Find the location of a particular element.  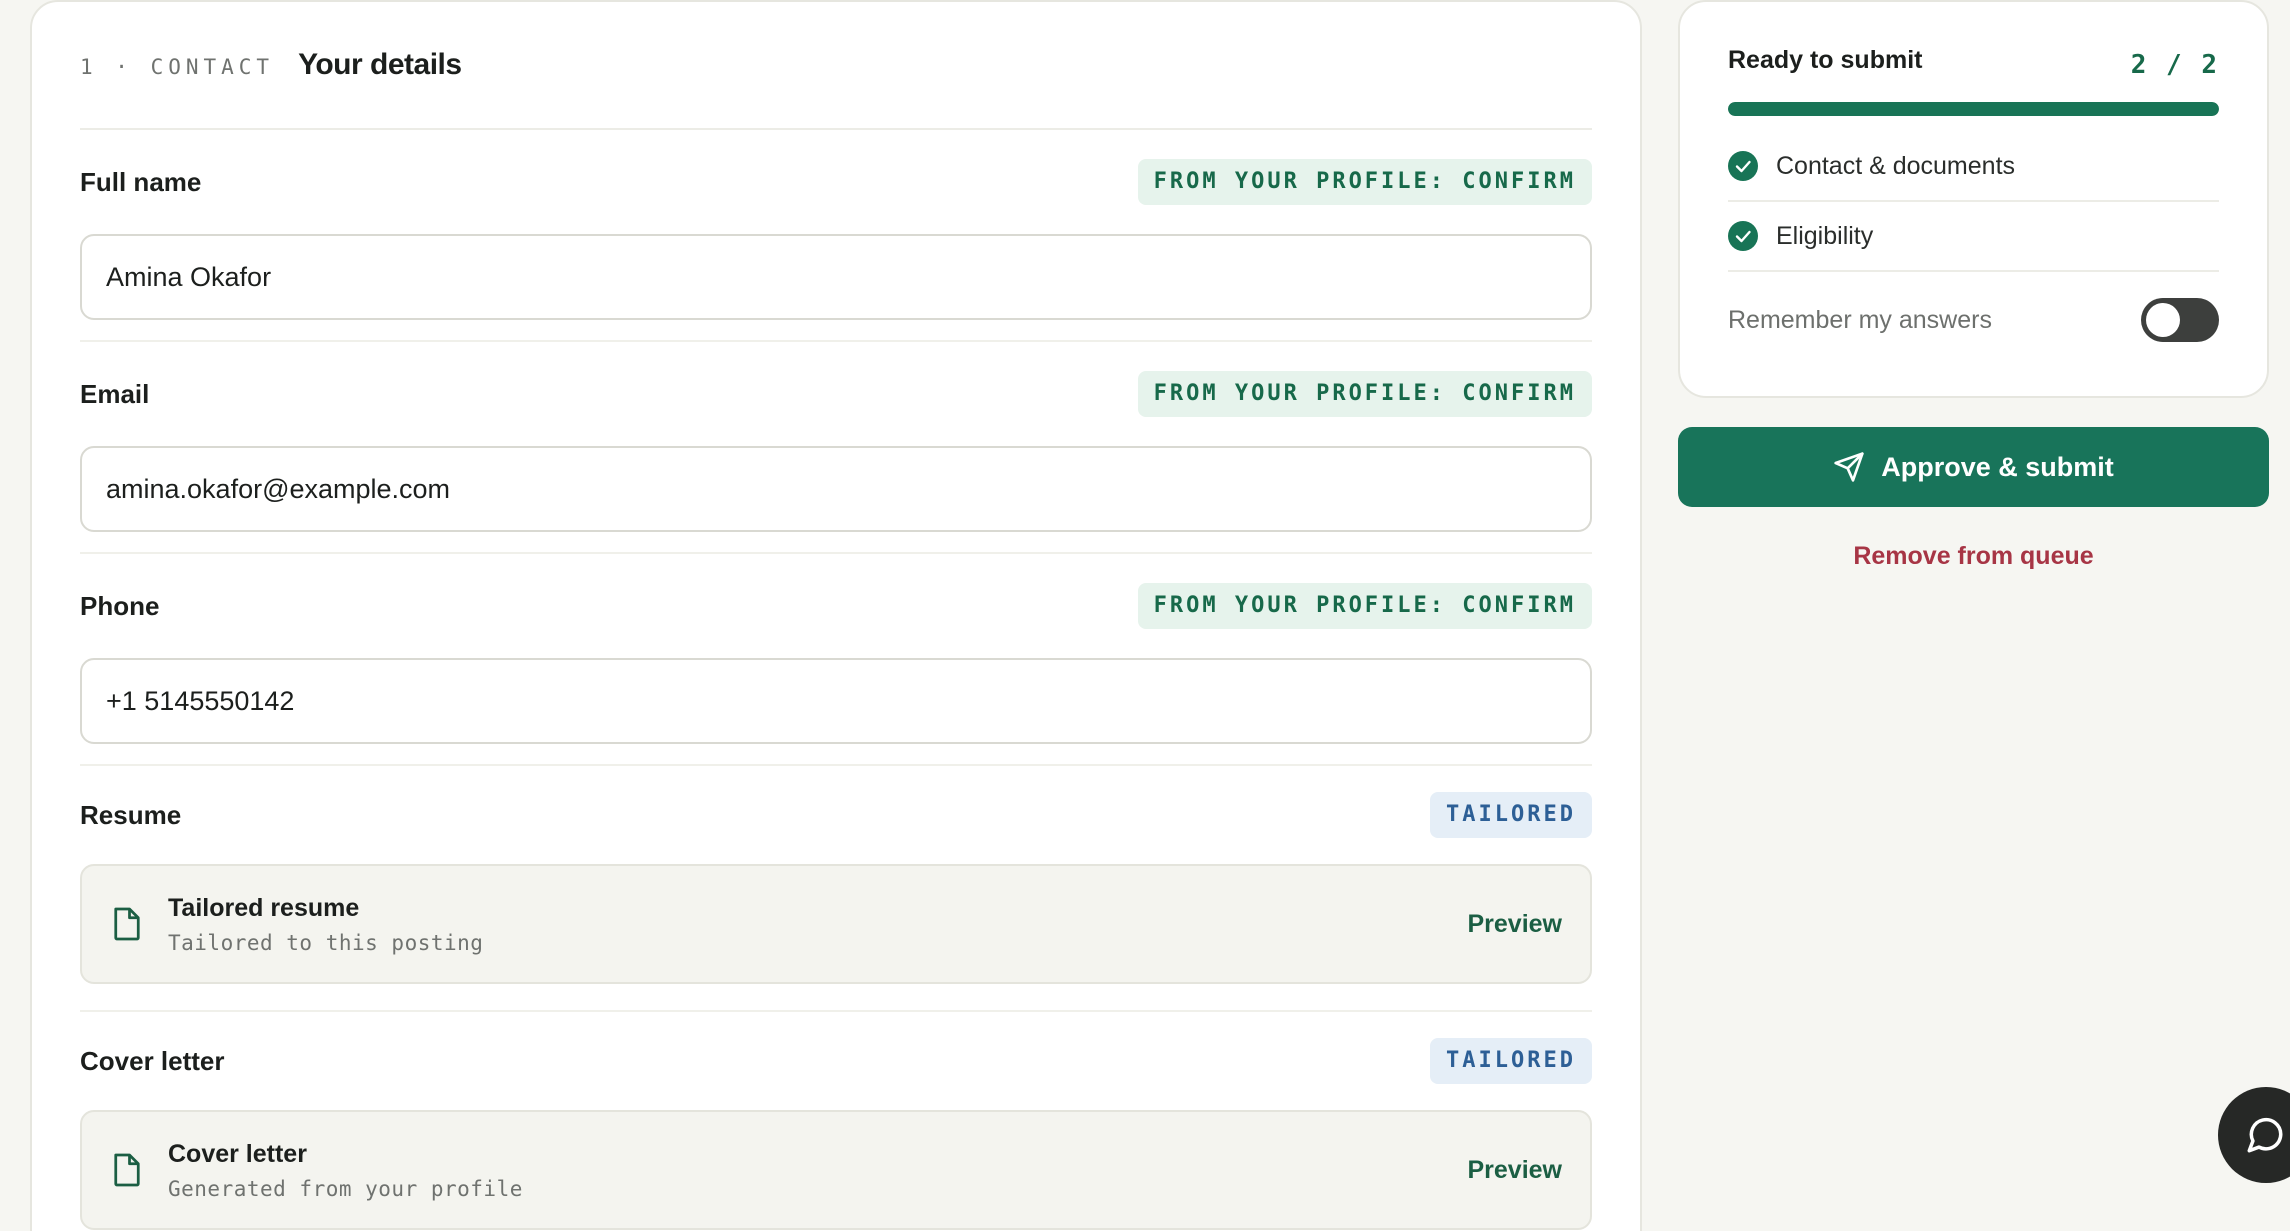

resume-label: Resume is located at coordinates (131, 814).